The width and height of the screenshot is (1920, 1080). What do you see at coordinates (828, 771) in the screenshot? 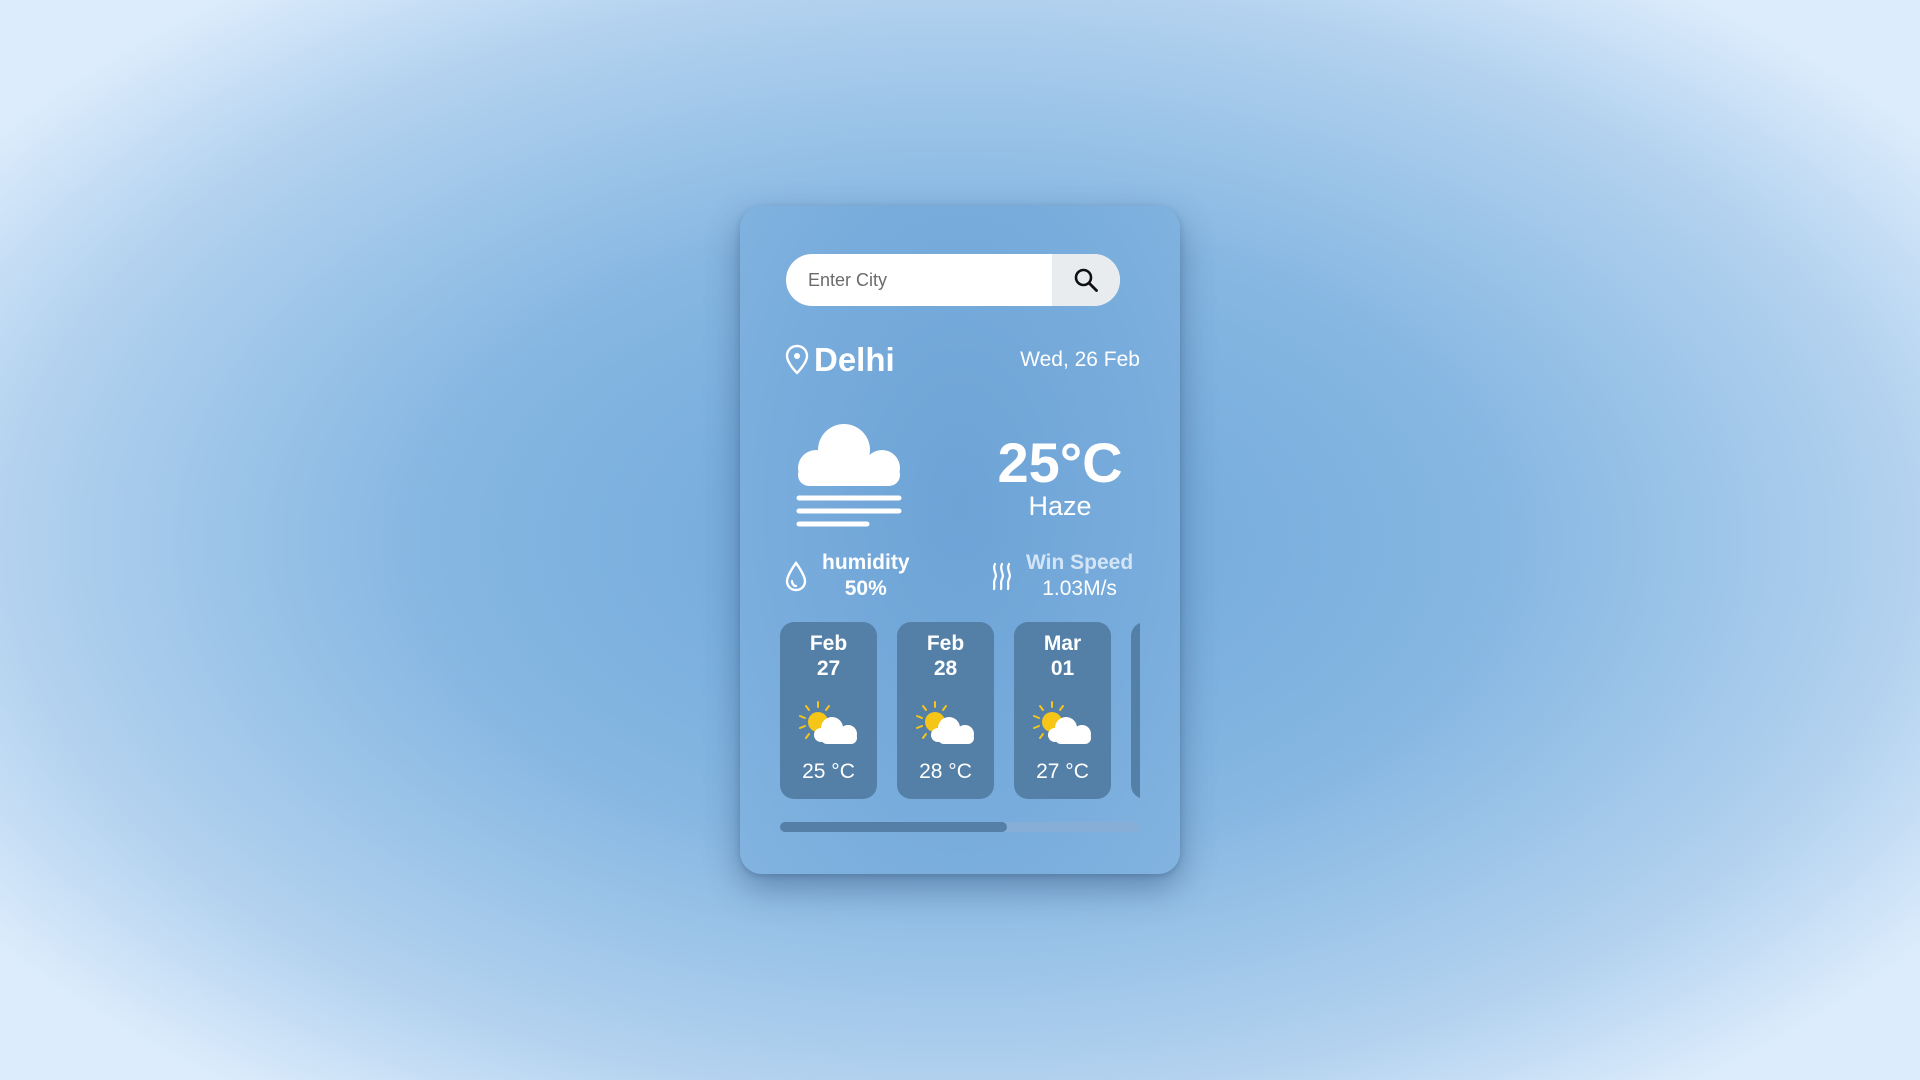
I see `forecast-temperature: 25 °C` at bounding box center [828, 771].